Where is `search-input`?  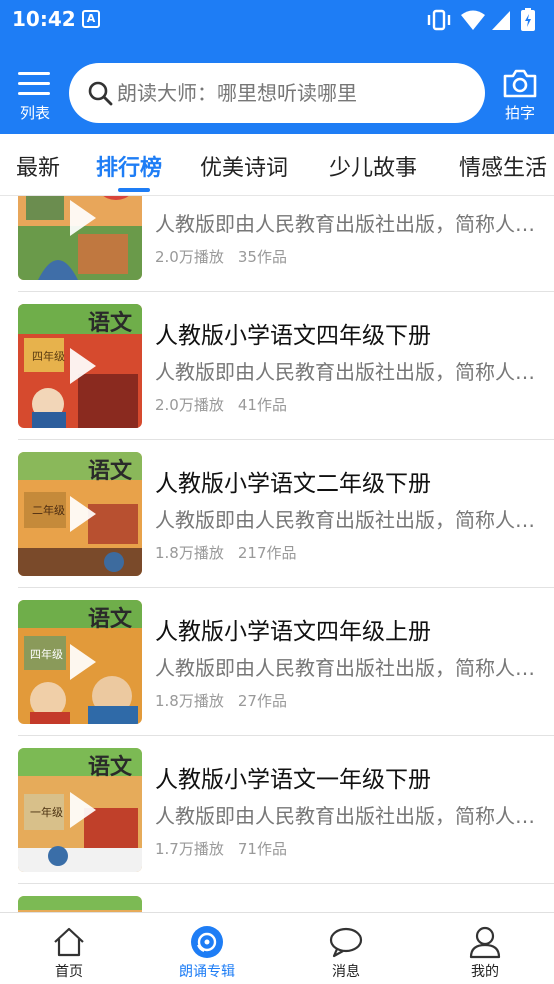 search-input is located at coordinates (292, 93).